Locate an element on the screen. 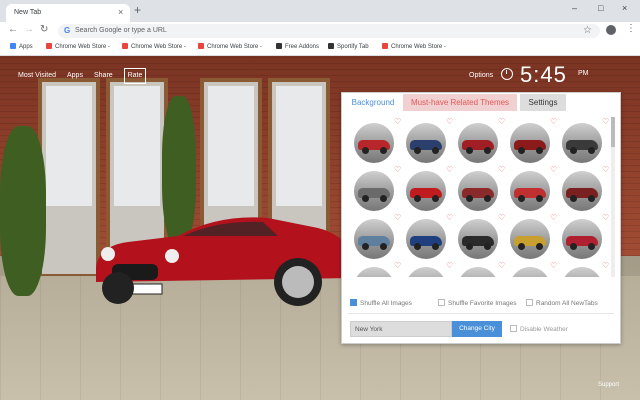  share-link: Share is located at coordinates (103, 75).